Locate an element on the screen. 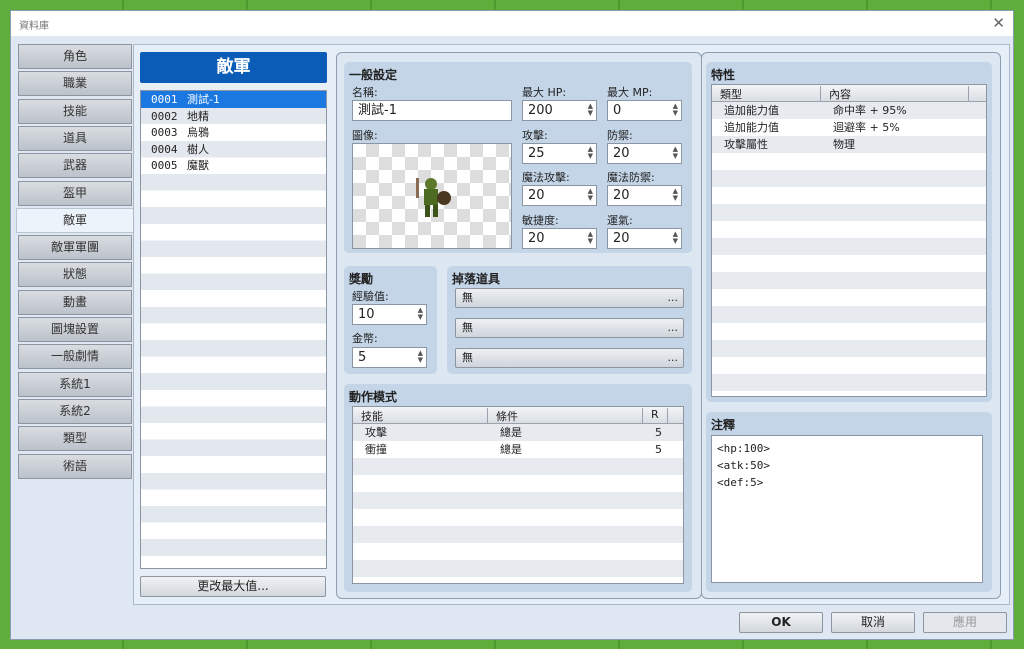 Image resolution: width=1024 pixels, height=649 pixels. nav-item: 敵軍軍團 is located at coordinates (75, 248).